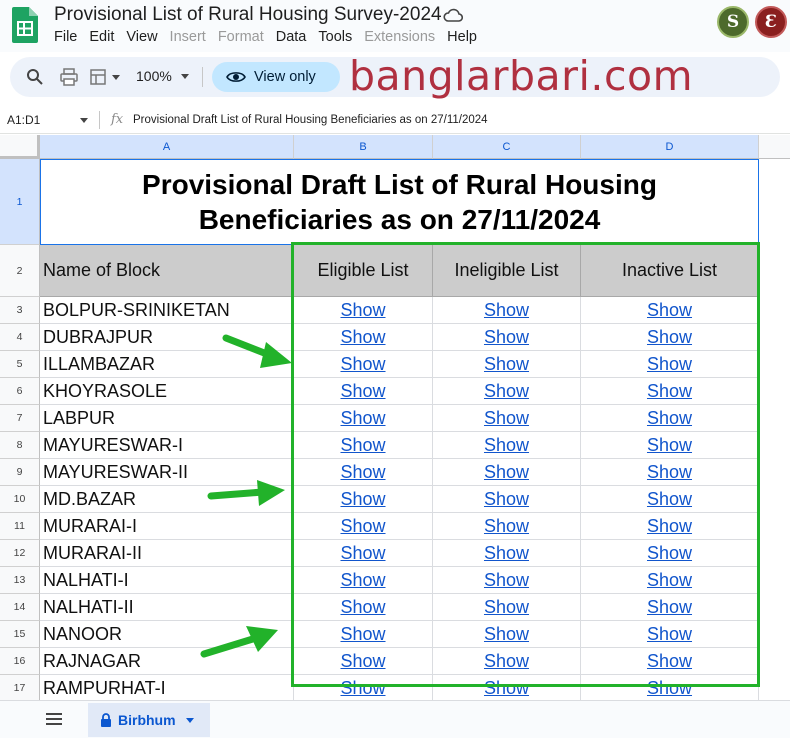  I want to click on block-name-cell: MAYURESWAR-II, so click(167, 472).